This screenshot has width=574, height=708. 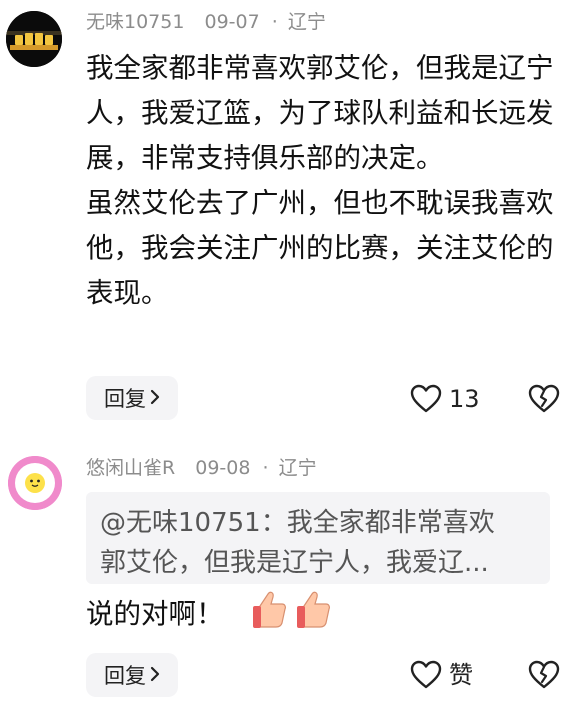 What do you see at coordinates (130, 468) in the screenshot?
I see `username: 悠闲山雀R` at bounding box center [130, 468].